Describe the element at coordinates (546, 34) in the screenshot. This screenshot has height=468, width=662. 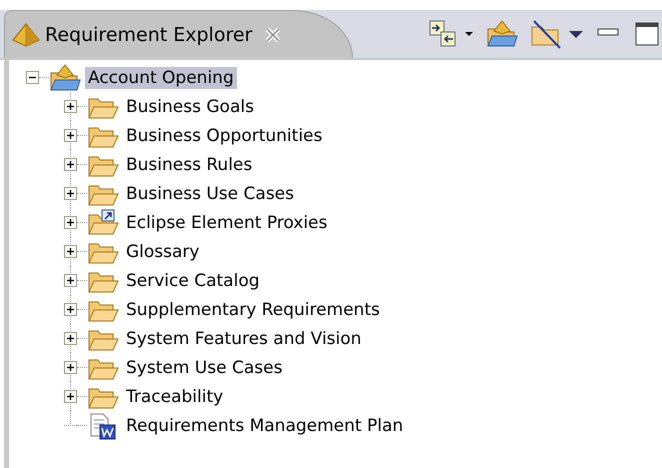
I see `crossed-folder-icon` at that location.